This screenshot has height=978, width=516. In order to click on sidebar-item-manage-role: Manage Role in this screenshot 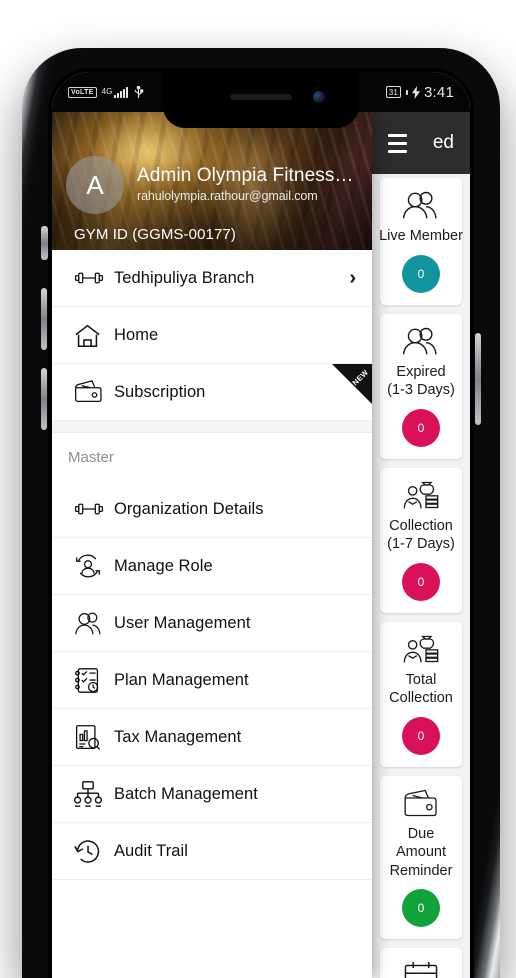, I will do `click(212, 566)`.